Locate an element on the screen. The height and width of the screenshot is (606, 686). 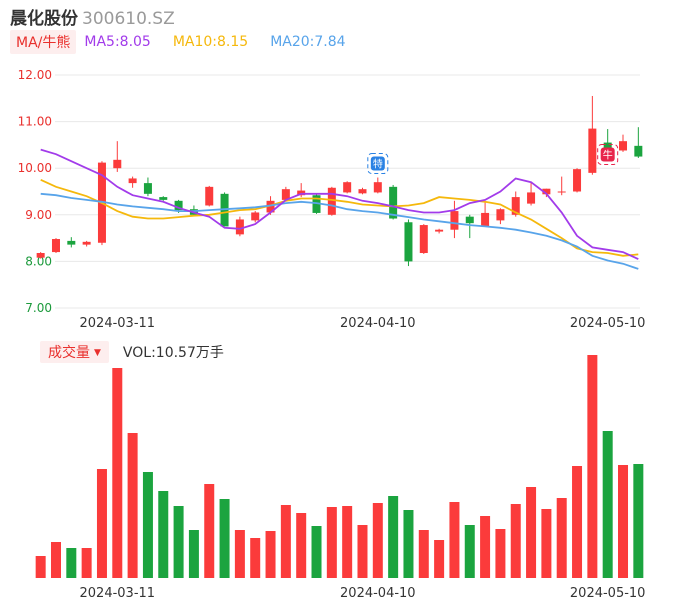
date-axis-bottom: 2024-03-11 2024-04-10 2024-05-10 is located at coordinates (363, 593).